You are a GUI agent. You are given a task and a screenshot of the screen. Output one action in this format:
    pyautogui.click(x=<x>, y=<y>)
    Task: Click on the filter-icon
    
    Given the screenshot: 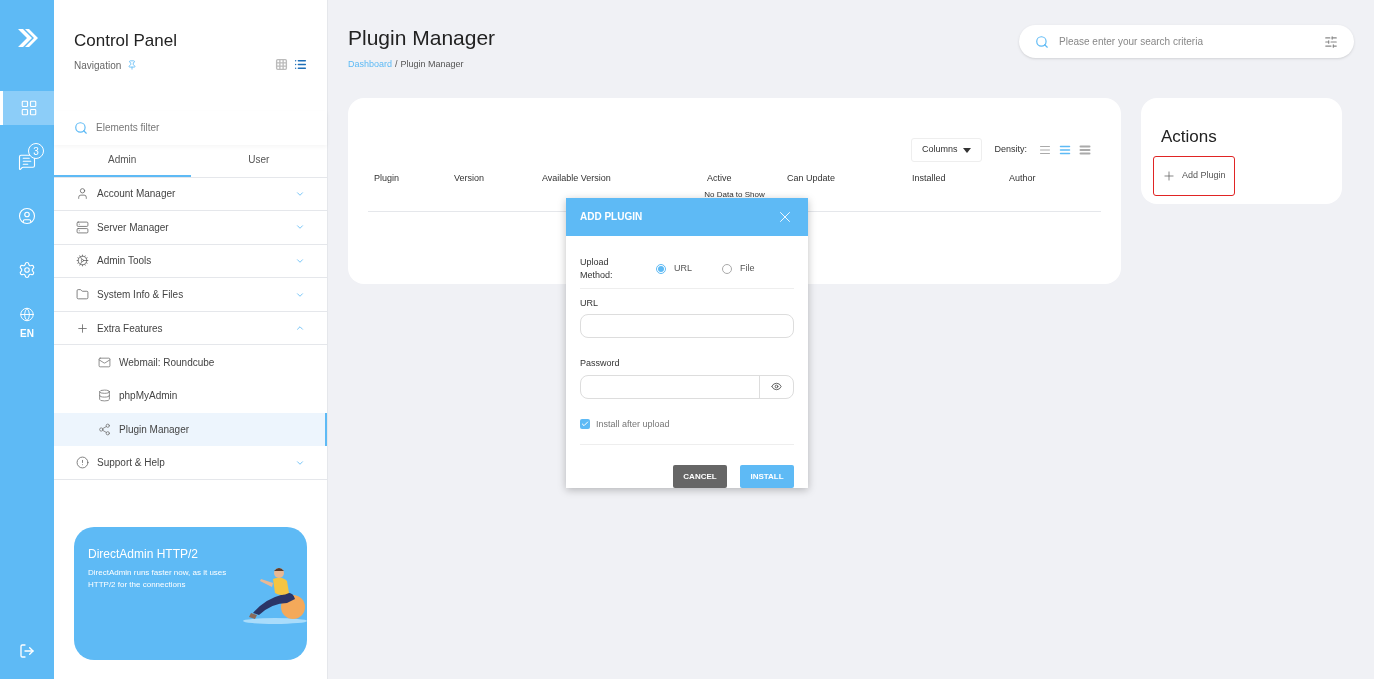 What is the action you would take?
    pyautogui.click(x=1331, y=41)
    